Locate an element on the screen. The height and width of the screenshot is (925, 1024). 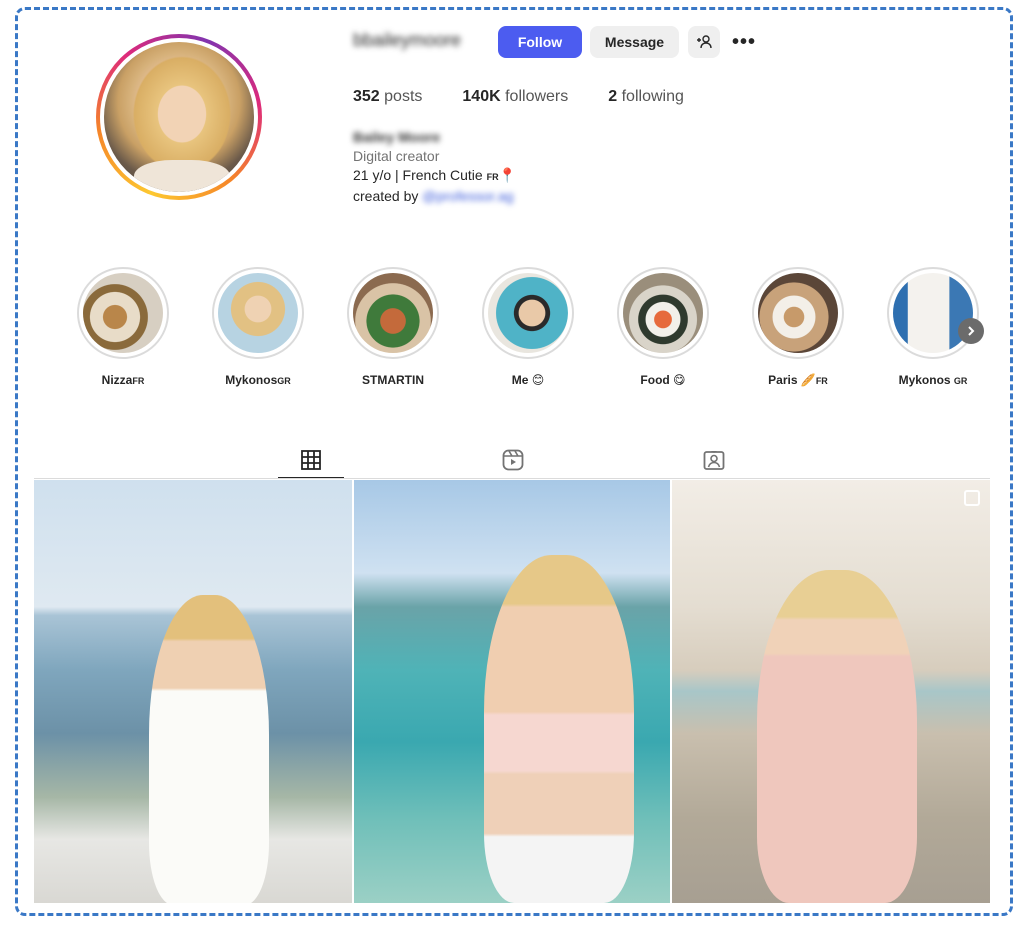
profile-category: Digital creator is located at coordinates (396, 156).